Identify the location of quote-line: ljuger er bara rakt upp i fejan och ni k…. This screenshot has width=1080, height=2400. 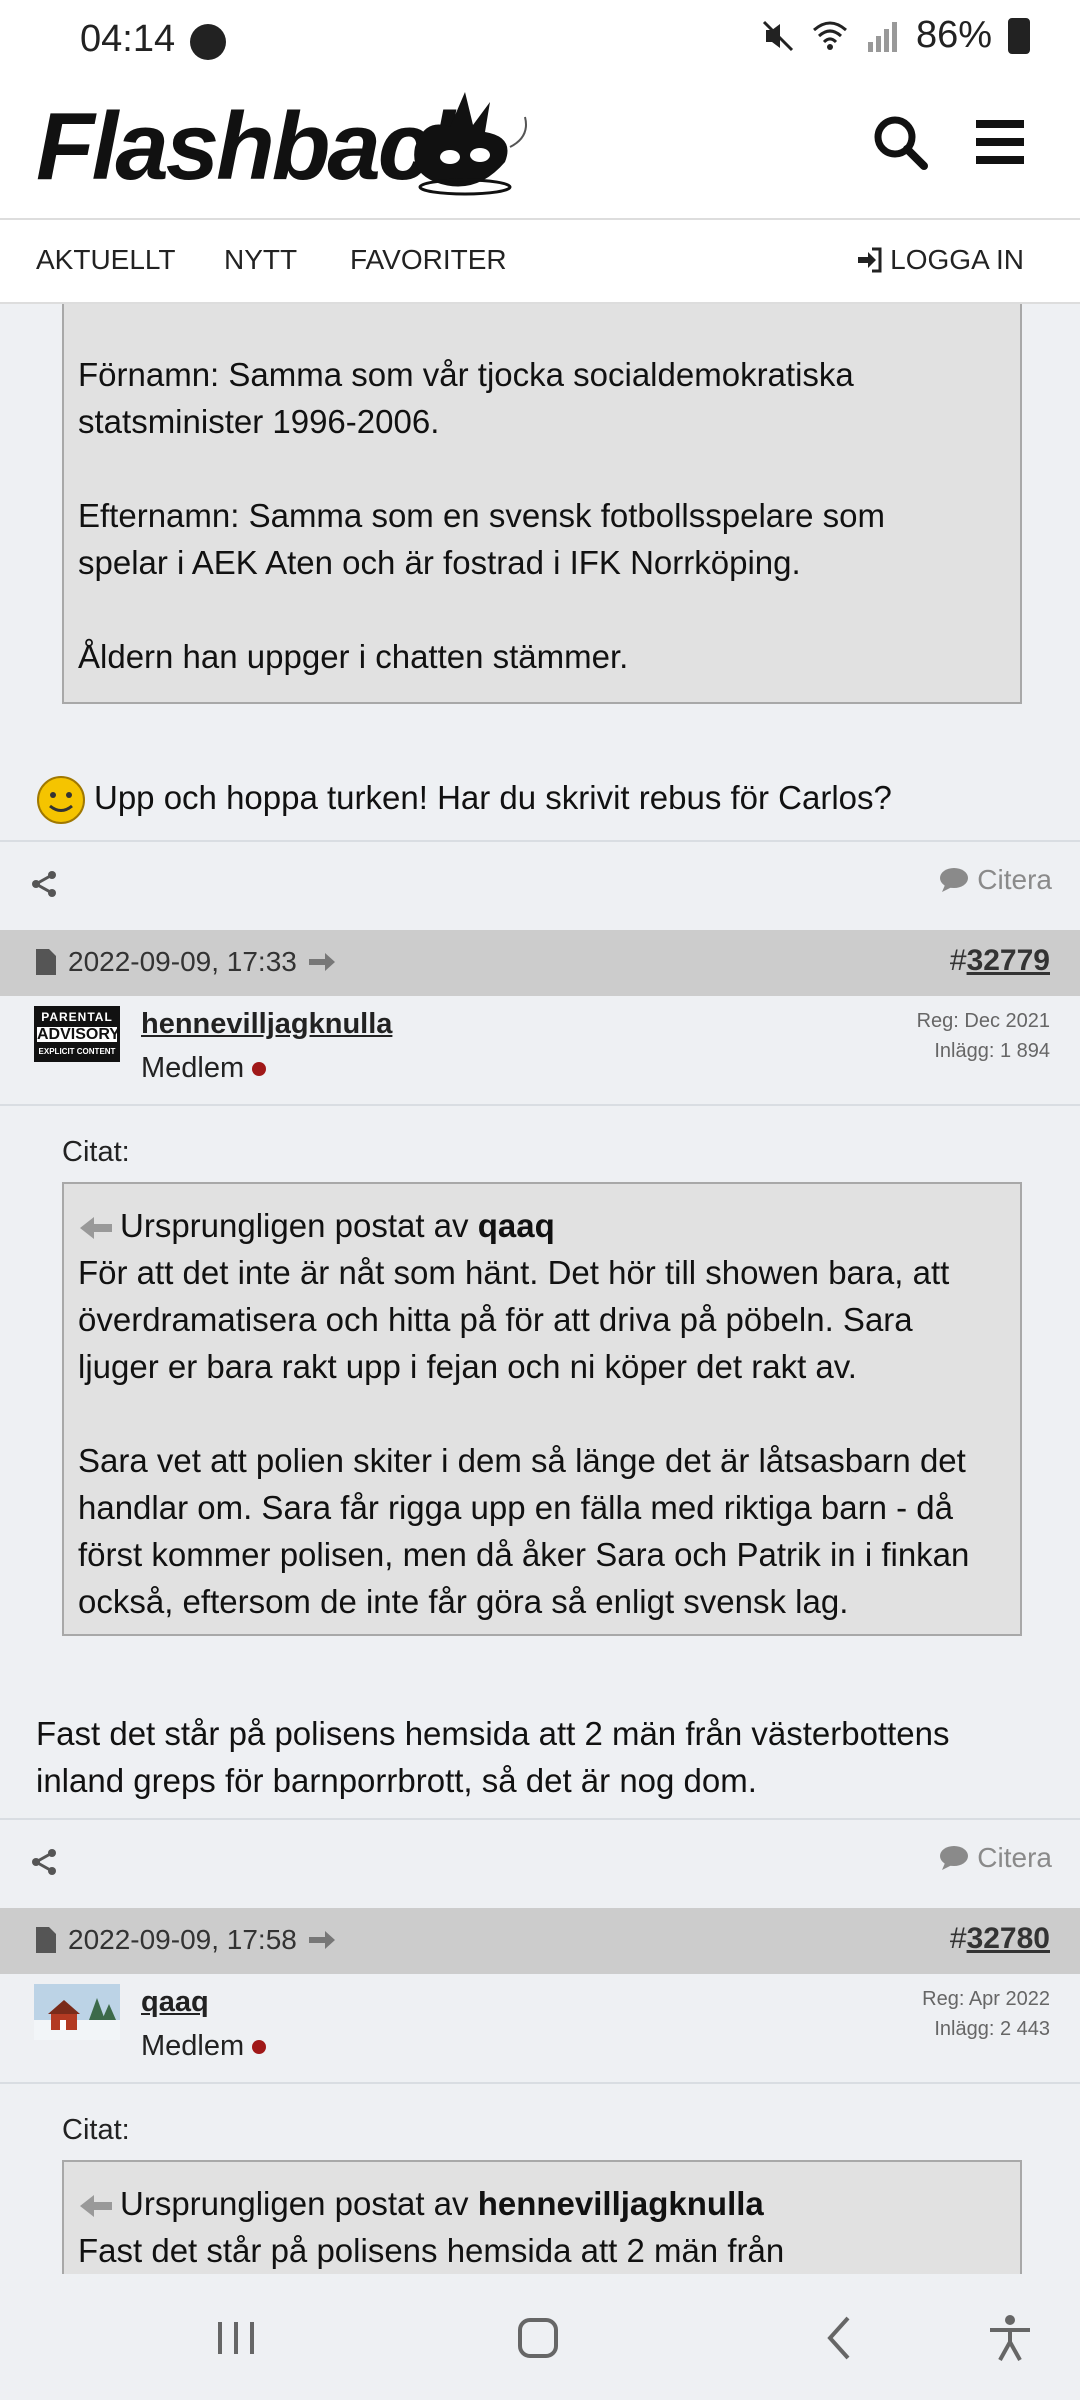
(467, 1366).